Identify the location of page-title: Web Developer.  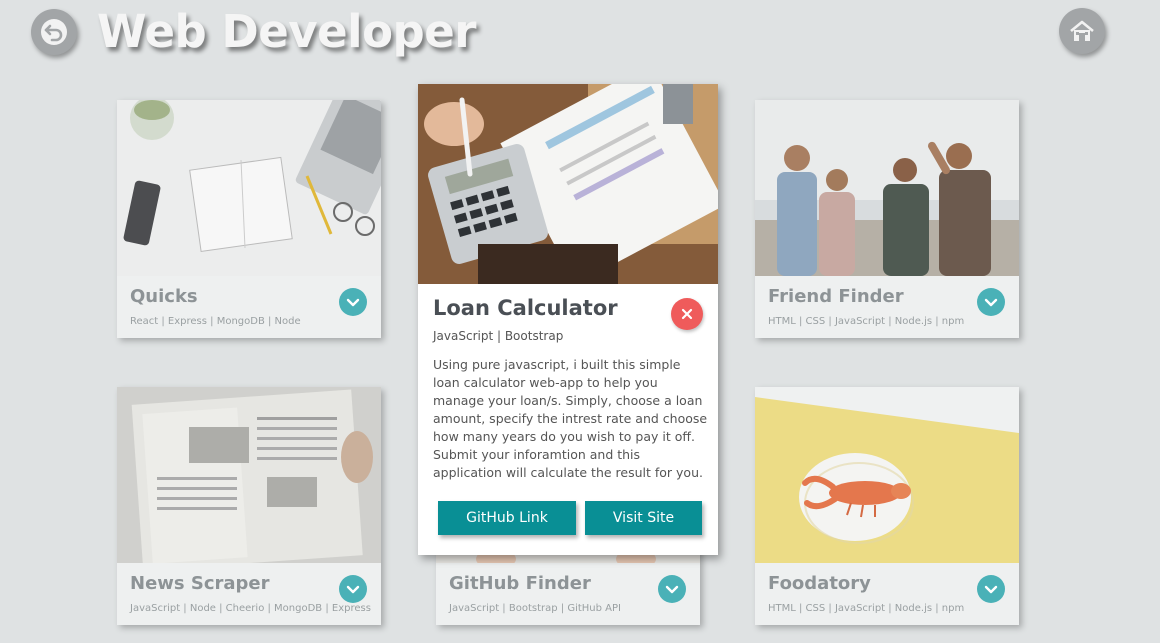
(286, 31).